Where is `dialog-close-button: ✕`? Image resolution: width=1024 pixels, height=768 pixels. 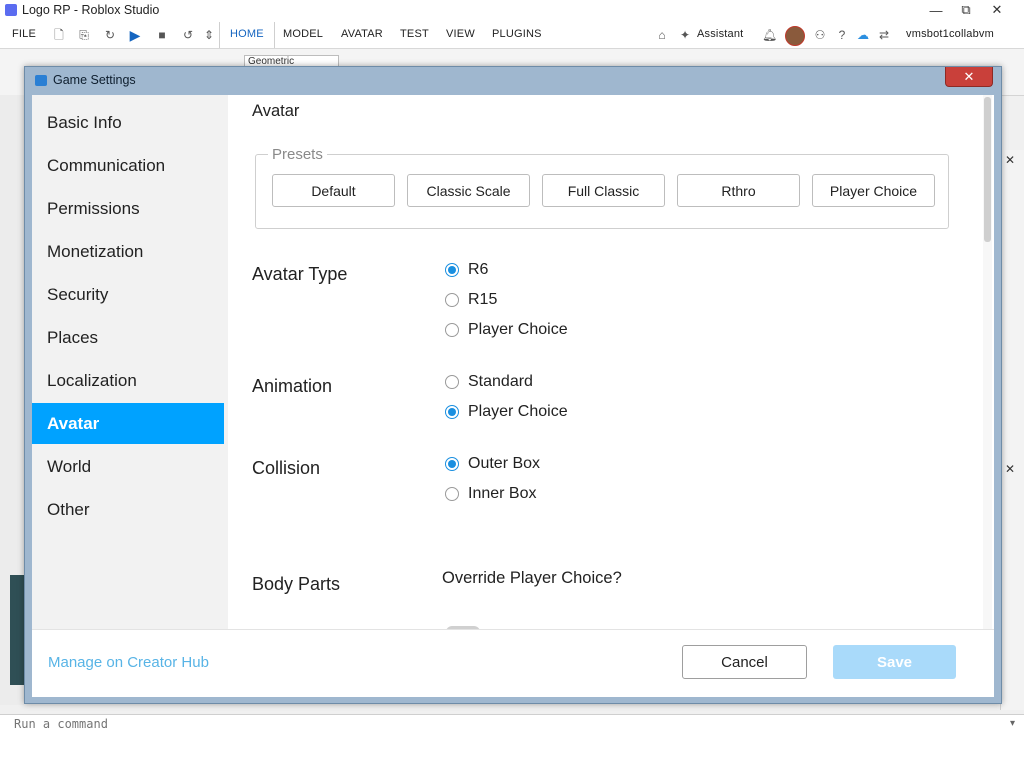 dialog-close-button: ✕ is located at coordinates (969, 77).